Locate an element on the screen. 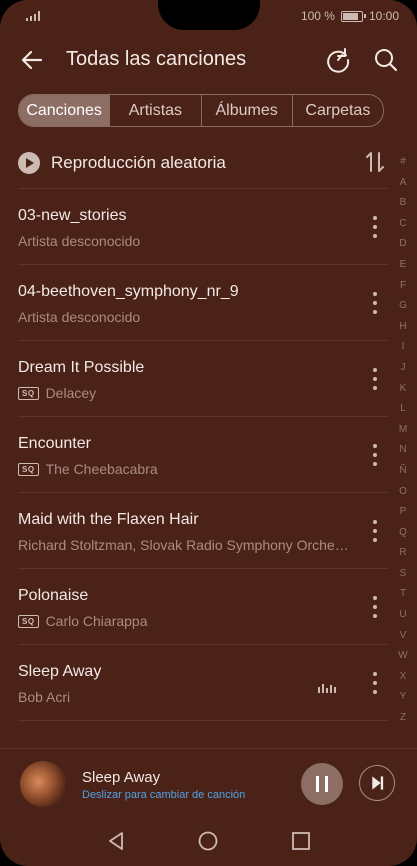 This screenshot has height=866, width=417. alphabet-index: # A B C D E F G H I J K L M N Ñ O P Q R S T U V W X Y Z is located at coordinates (403, 440).